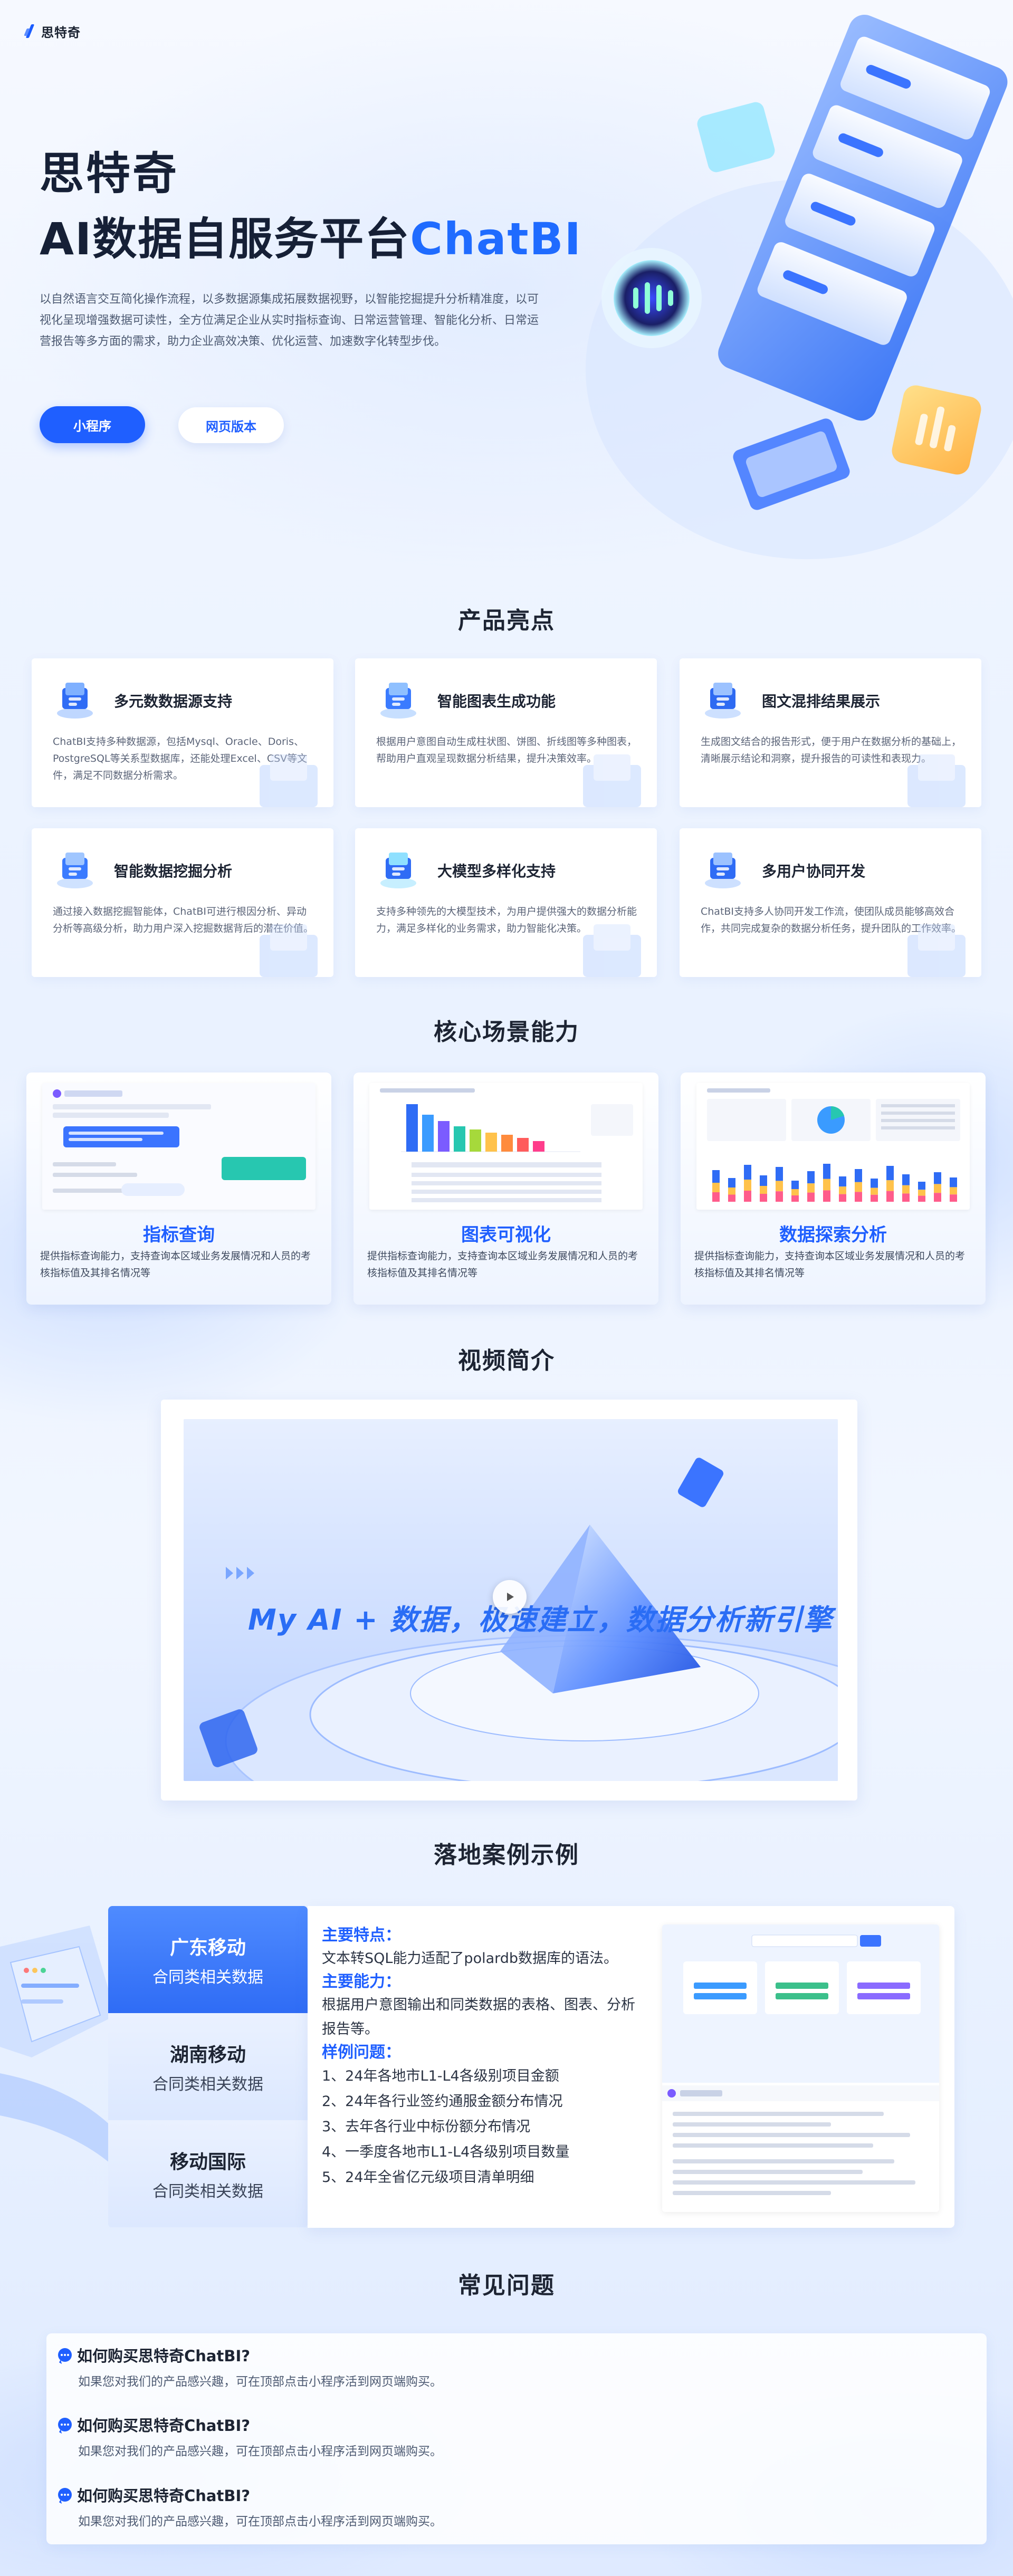 The height and width of the screenshot is (2576, 1013). I want to click on hero-title-line2: AI数据自服务平台ChatBI, so click(311, 235).